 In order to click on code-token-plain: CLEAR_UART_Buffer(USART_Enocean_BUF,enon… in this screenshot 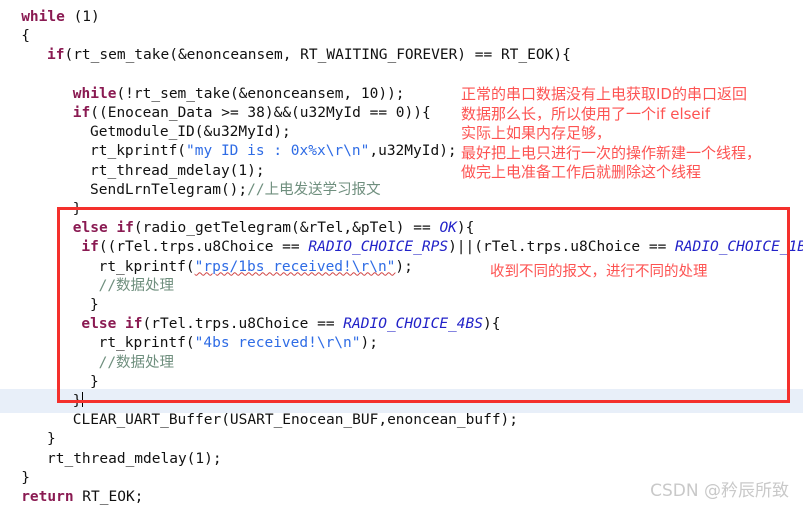, I will do `click(295, 420)`.